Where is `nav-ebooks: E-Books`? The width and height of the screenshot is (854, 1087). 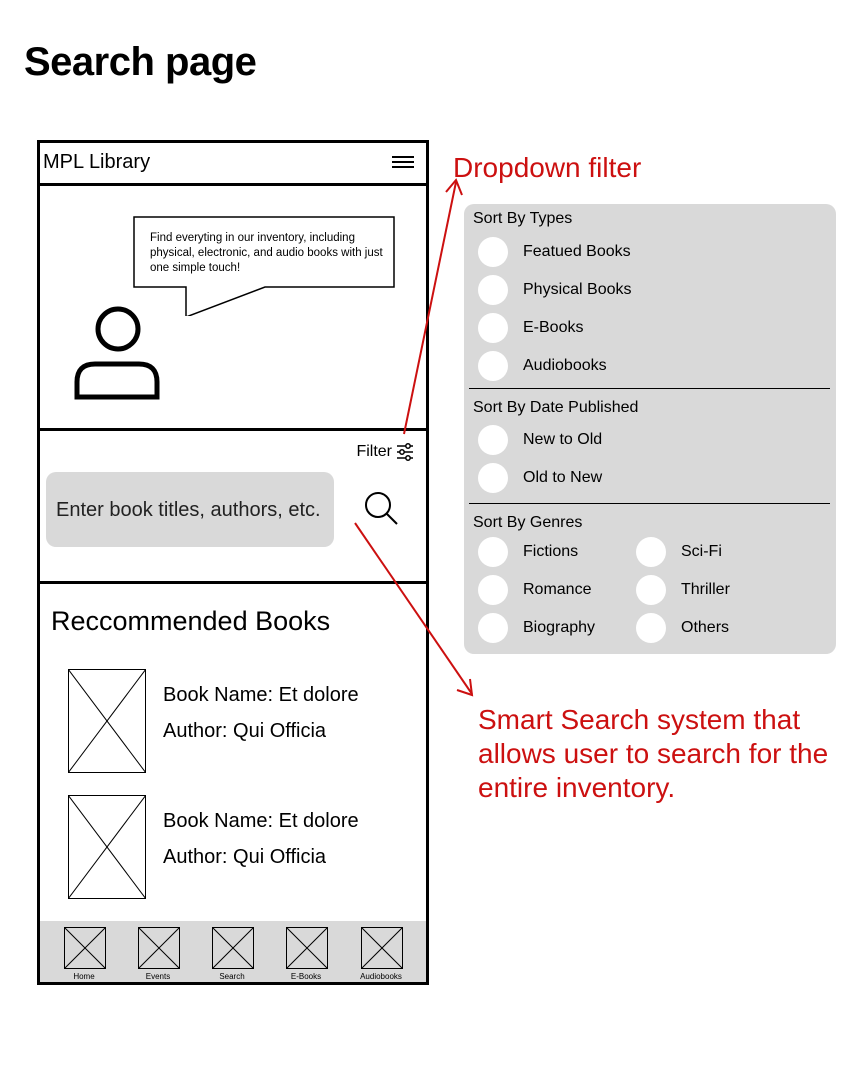
nav-ebooks: E-Books is located at coordinates (306, 954).